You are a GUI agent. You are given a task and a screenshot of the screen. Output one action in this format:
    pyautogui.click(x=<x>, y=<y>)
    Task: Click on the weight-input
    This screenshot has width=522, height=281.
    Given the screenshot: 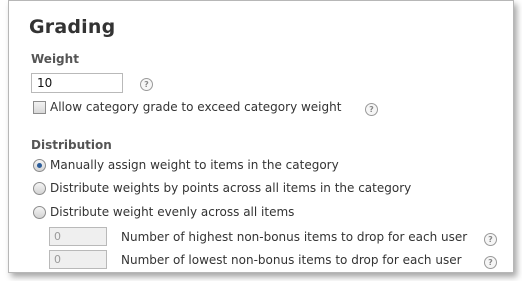 What is the action you would take?
    pyautogui.click(x=77, y=83)
    